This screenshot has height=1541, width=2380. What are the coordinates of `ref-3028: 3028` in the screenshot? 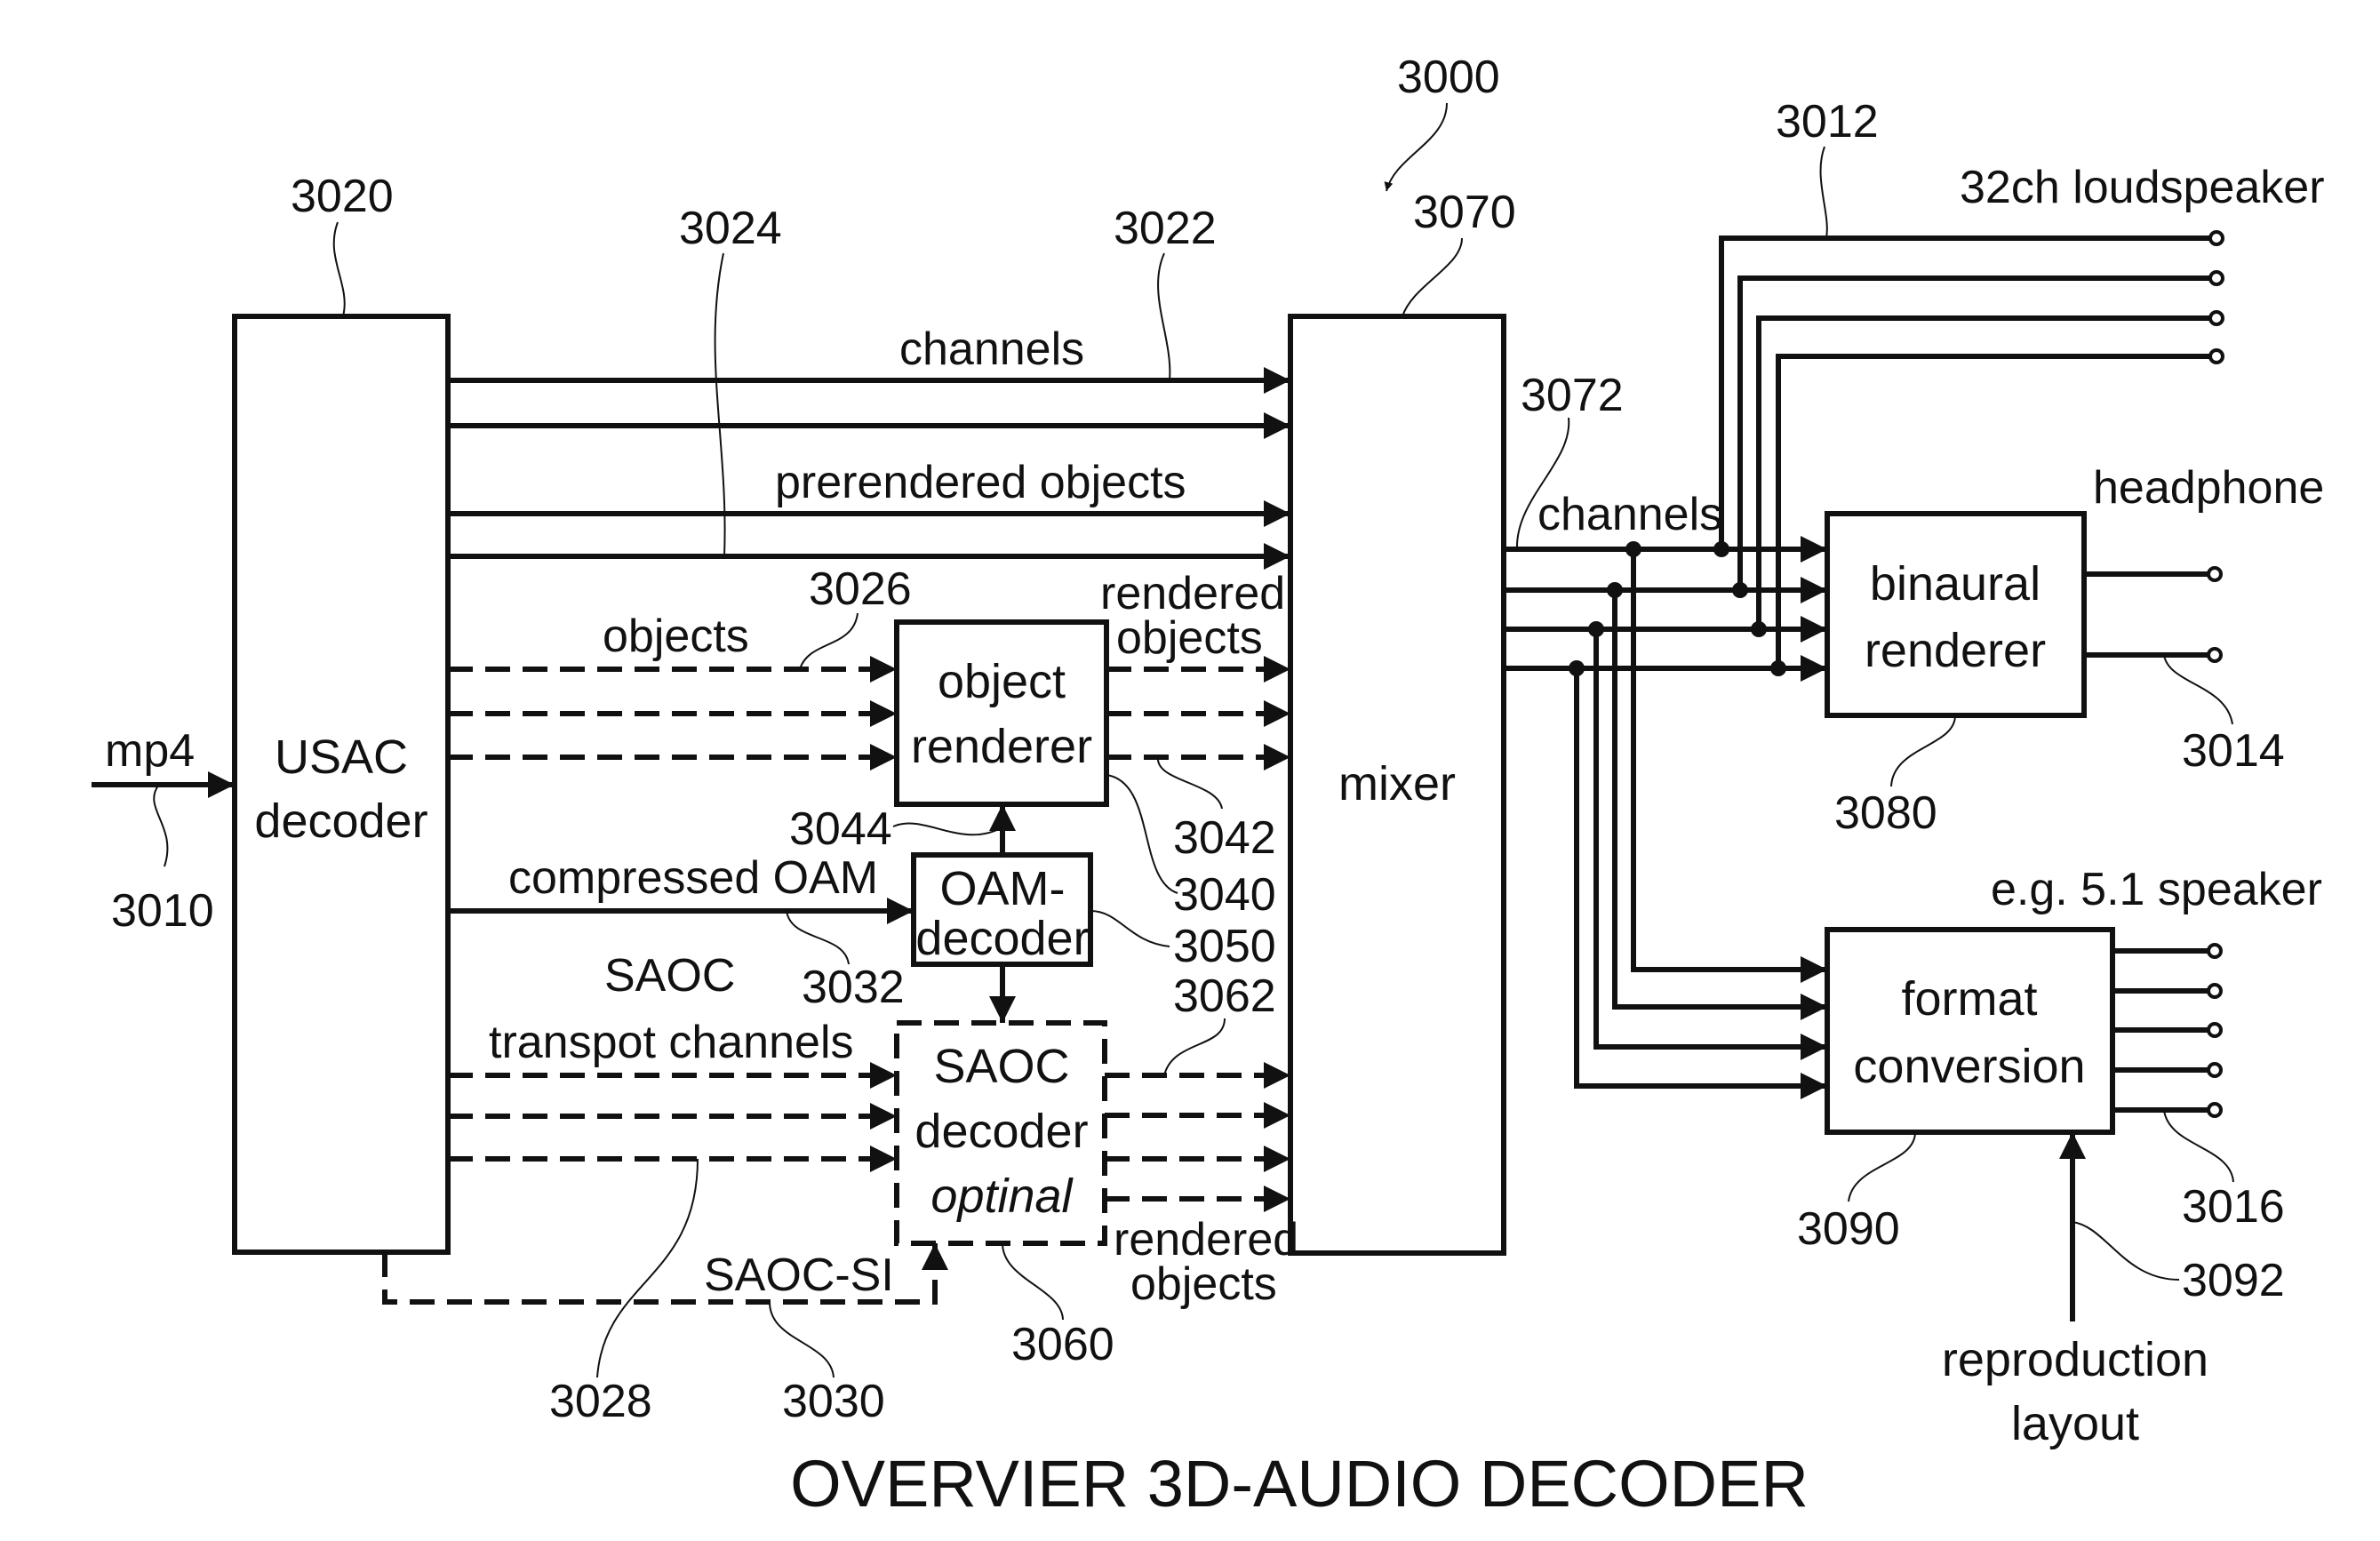 It's located at (600, 1401).